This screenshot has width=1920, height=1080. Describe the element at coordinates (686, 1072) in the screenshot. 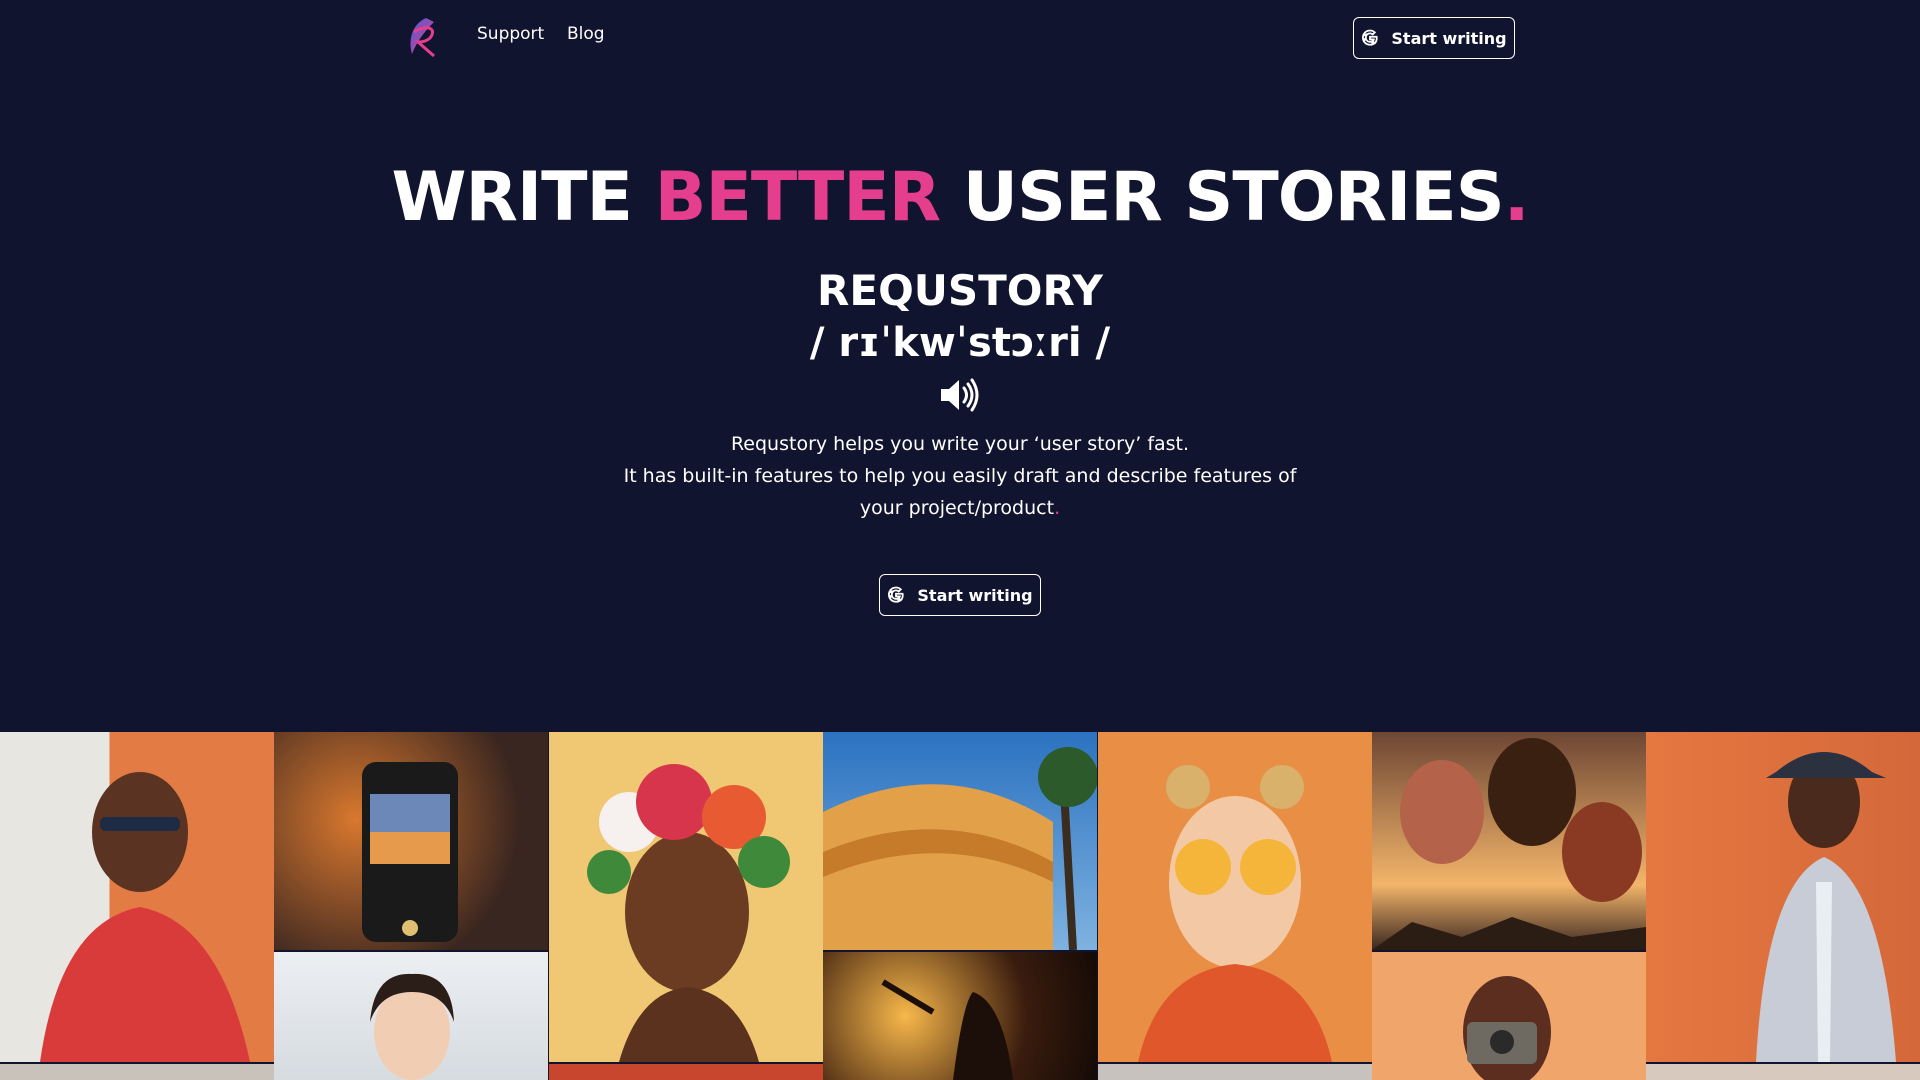

I see `gallery-tile-3b` at that location.